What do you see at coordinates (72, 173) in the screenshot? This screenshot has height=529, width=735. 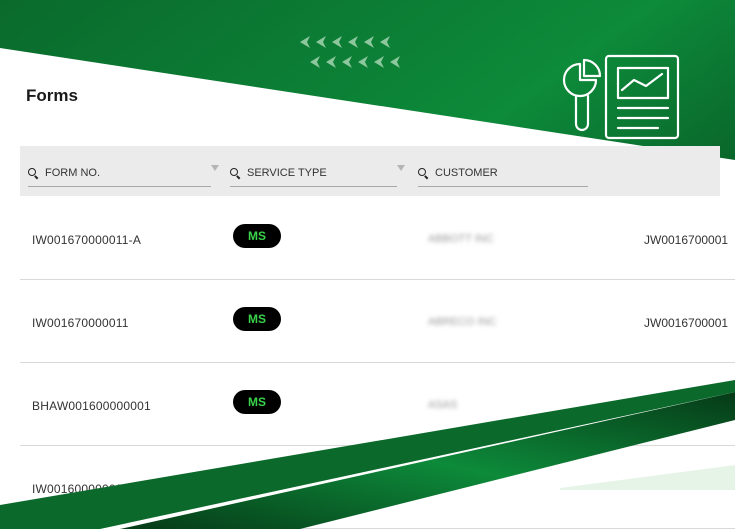 I see `filter-form-no-label: FORM NO.` at bounding box center [72, 173].